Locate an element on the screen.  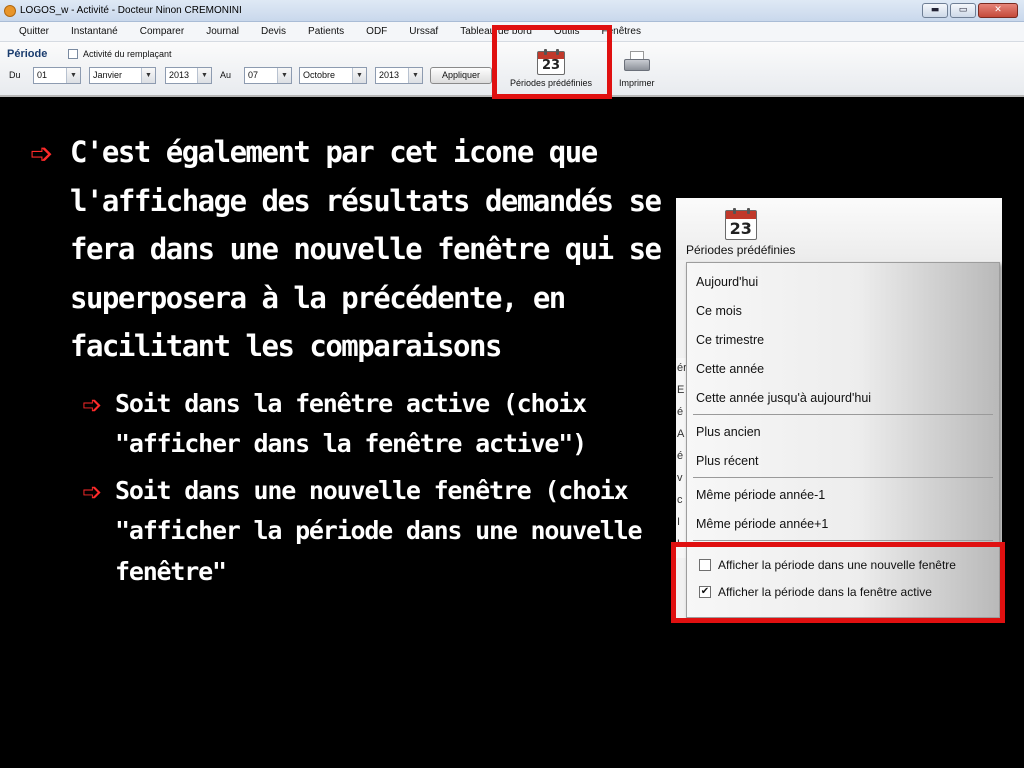
printer-icon is located at coordinates (636, 62).